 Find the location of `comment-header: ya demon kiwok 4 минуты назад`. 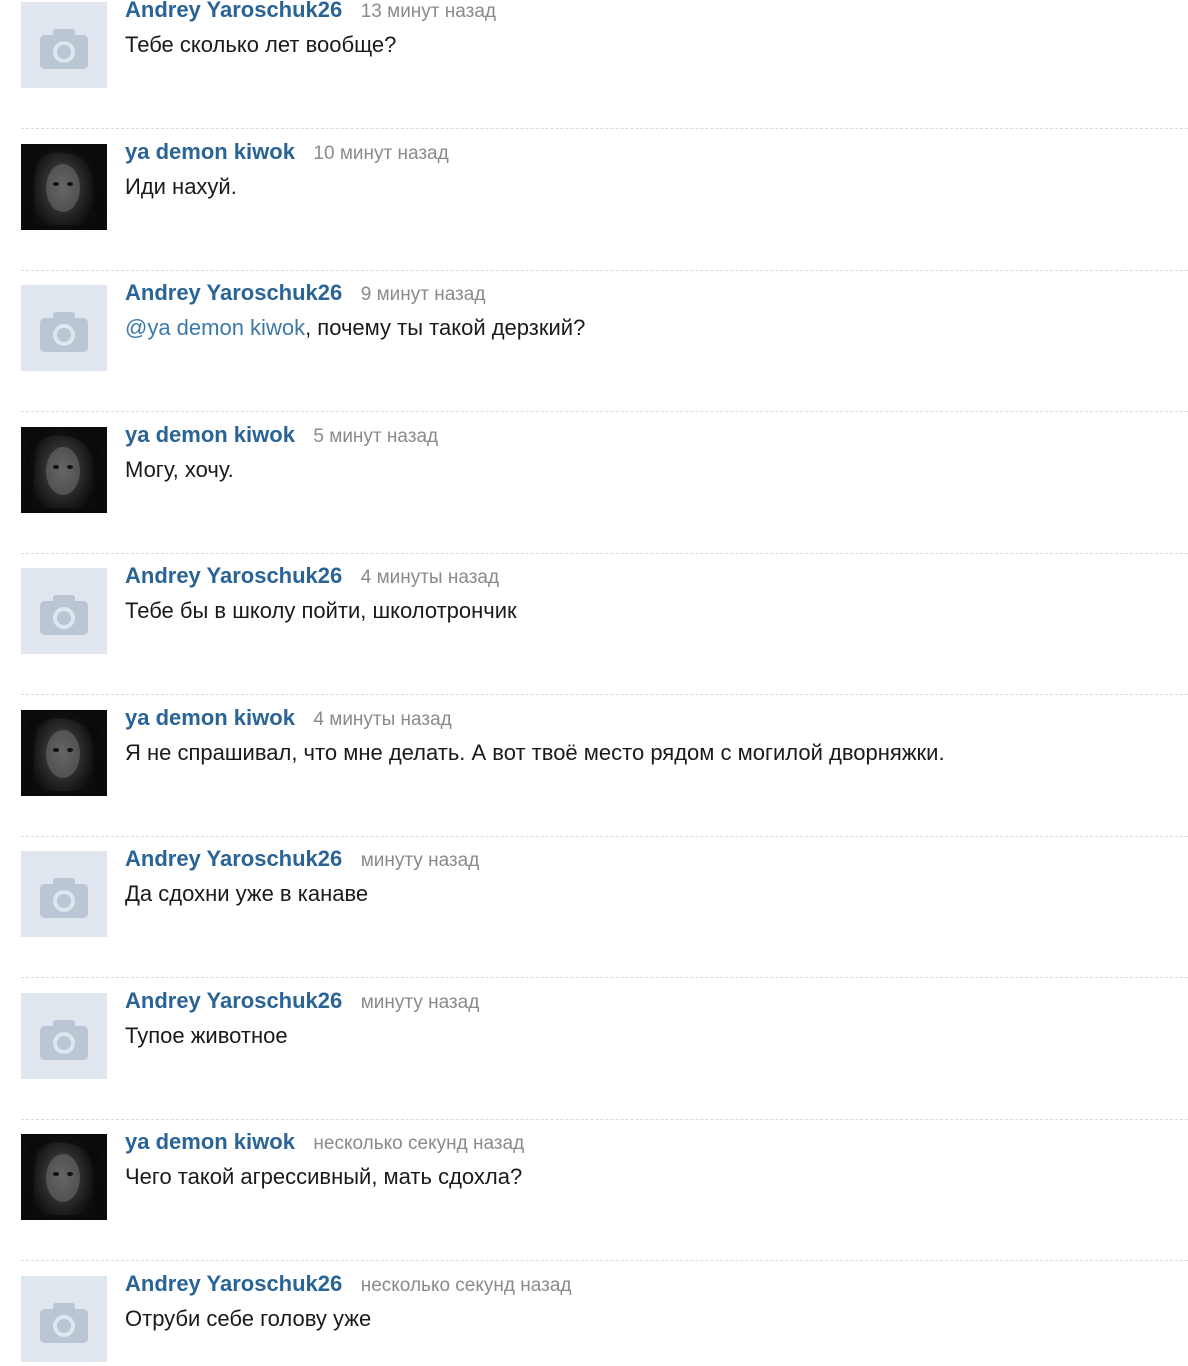

comment-header: ya demon kiwok 4 минуты назад is located at coordinates (288, 718).